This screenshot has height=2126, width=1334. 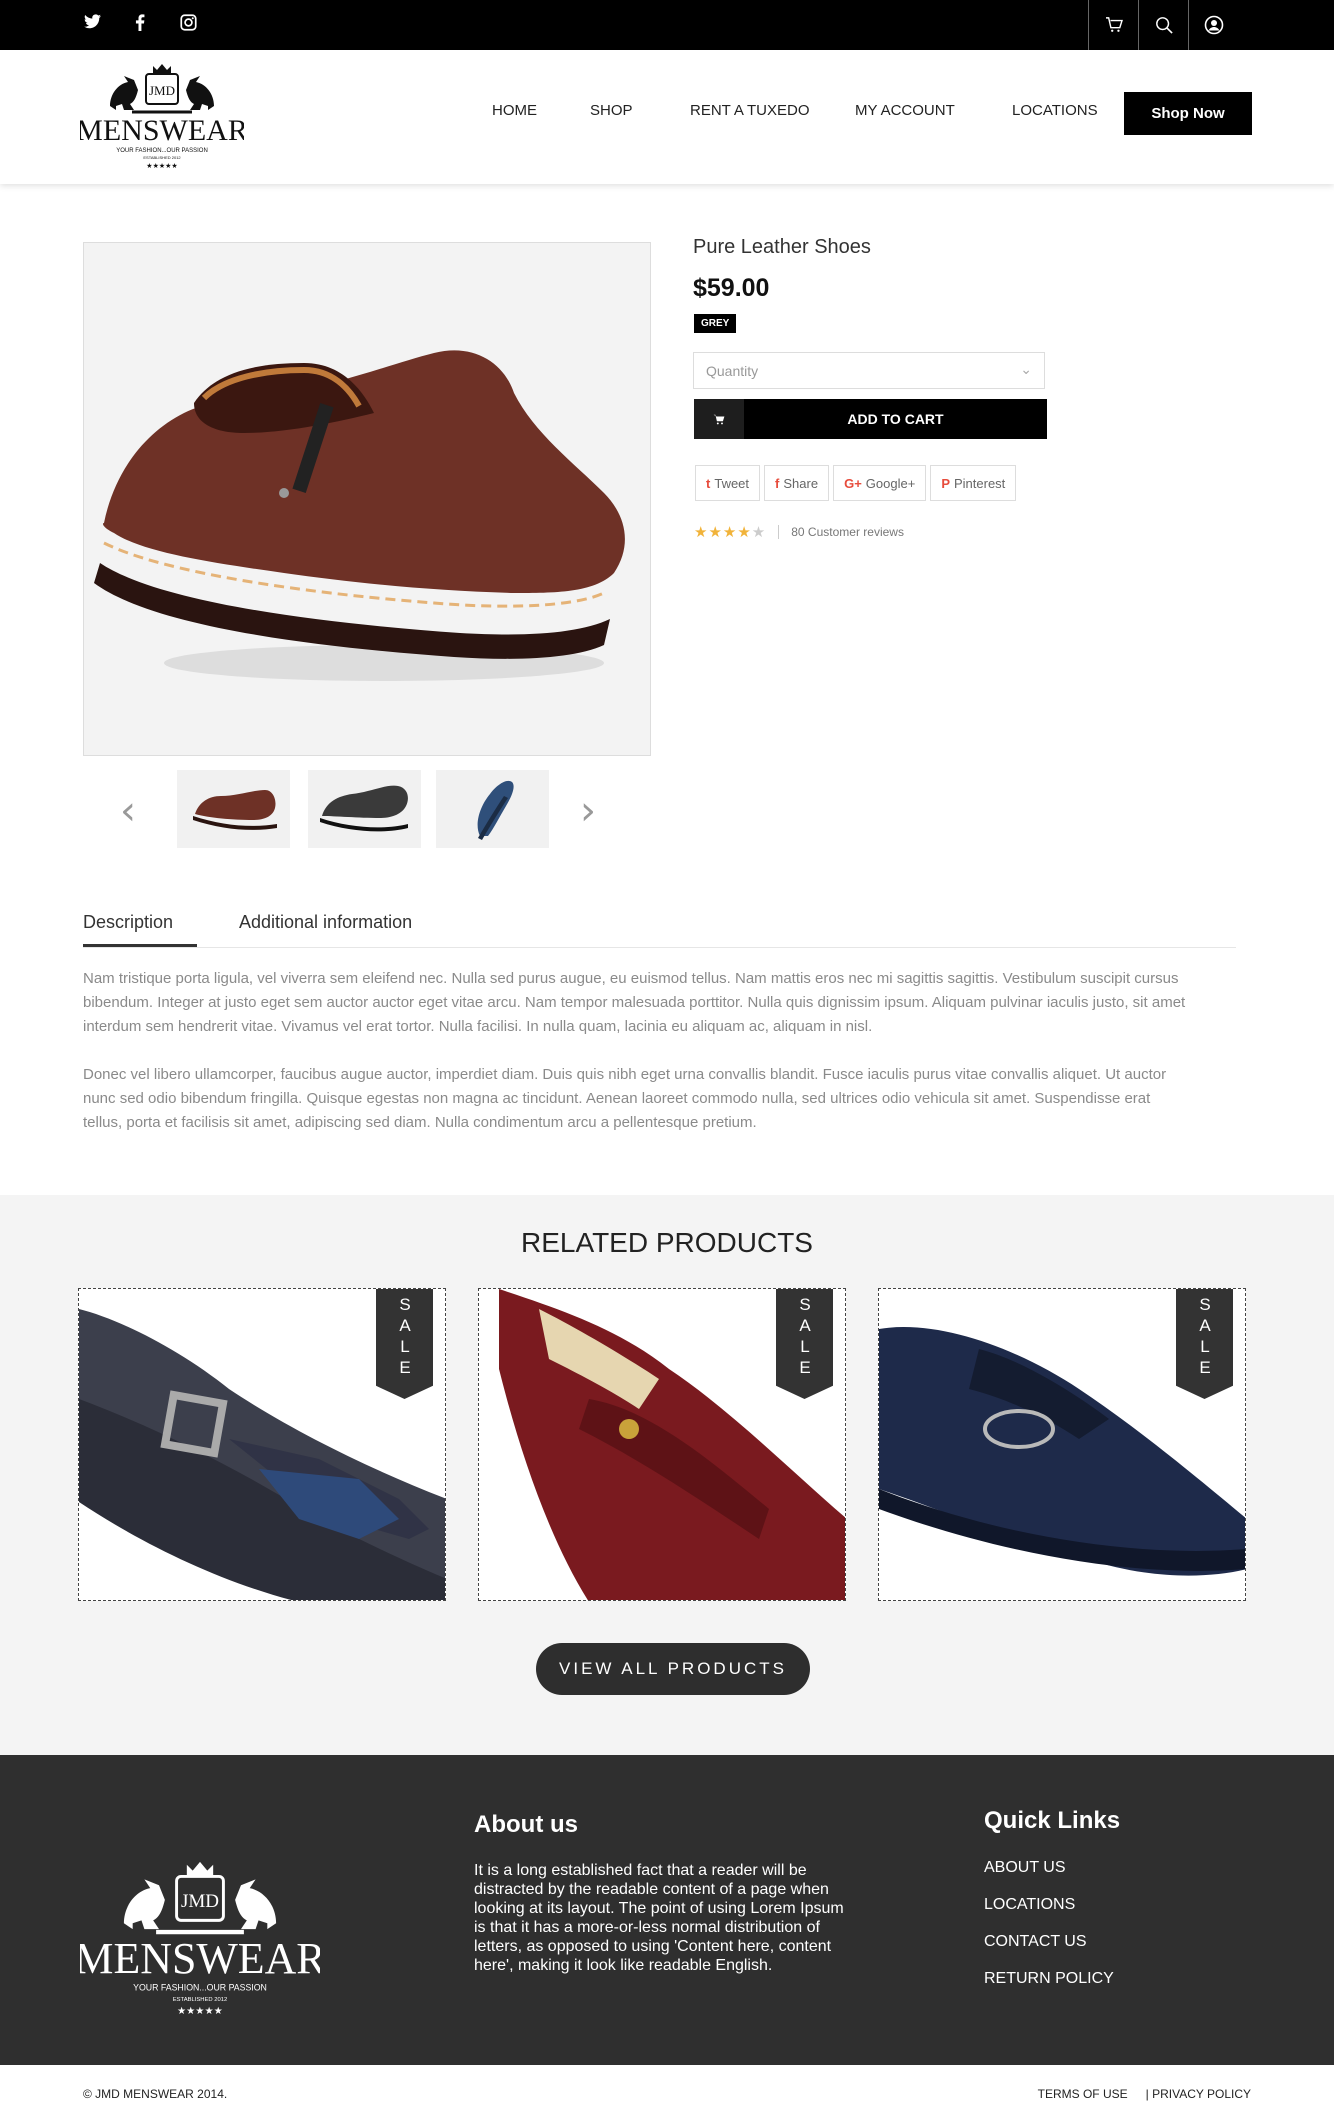 What do you see at coordinates (1052, 1979) in the screenshot?
I see `footer-link-return-policy: RETURN POLICY` at bounding box center [1052, 1979].